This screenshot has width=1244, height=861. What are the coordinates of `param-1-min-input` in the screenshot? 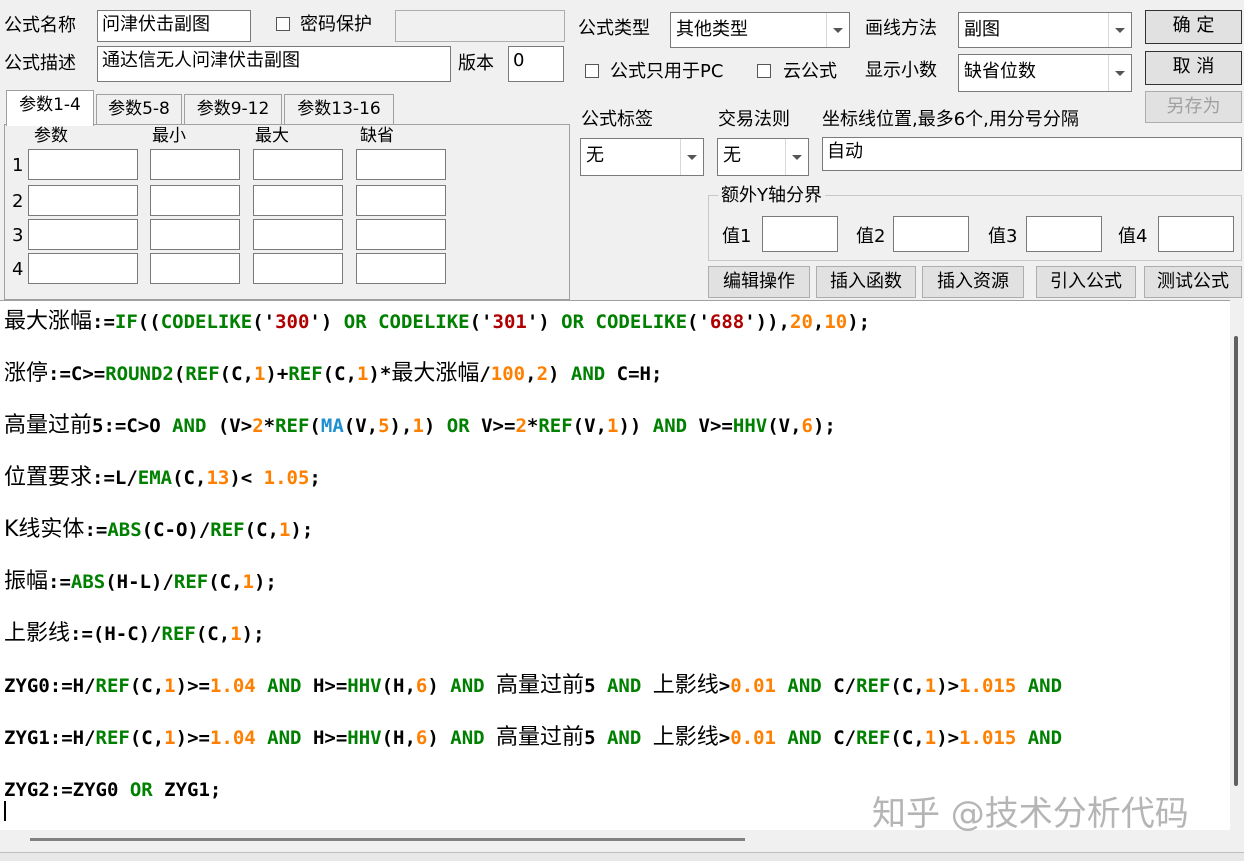 It's located at (195, 164).